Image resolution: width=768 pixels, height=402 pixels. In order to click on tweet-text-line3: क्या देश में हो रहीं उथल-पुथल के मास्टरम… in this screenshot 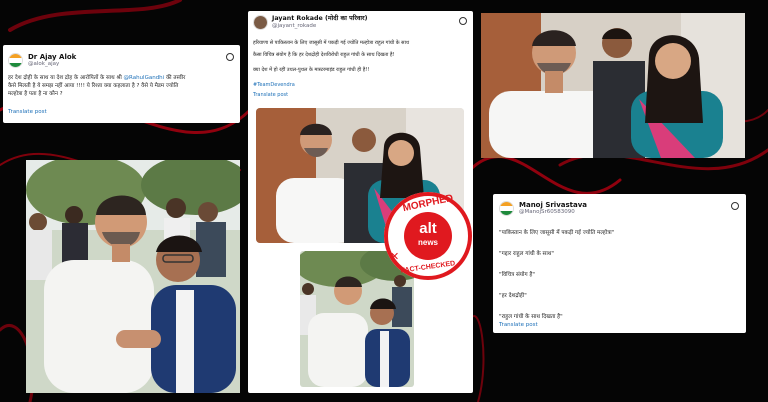, I will do `click(311, 70)`.